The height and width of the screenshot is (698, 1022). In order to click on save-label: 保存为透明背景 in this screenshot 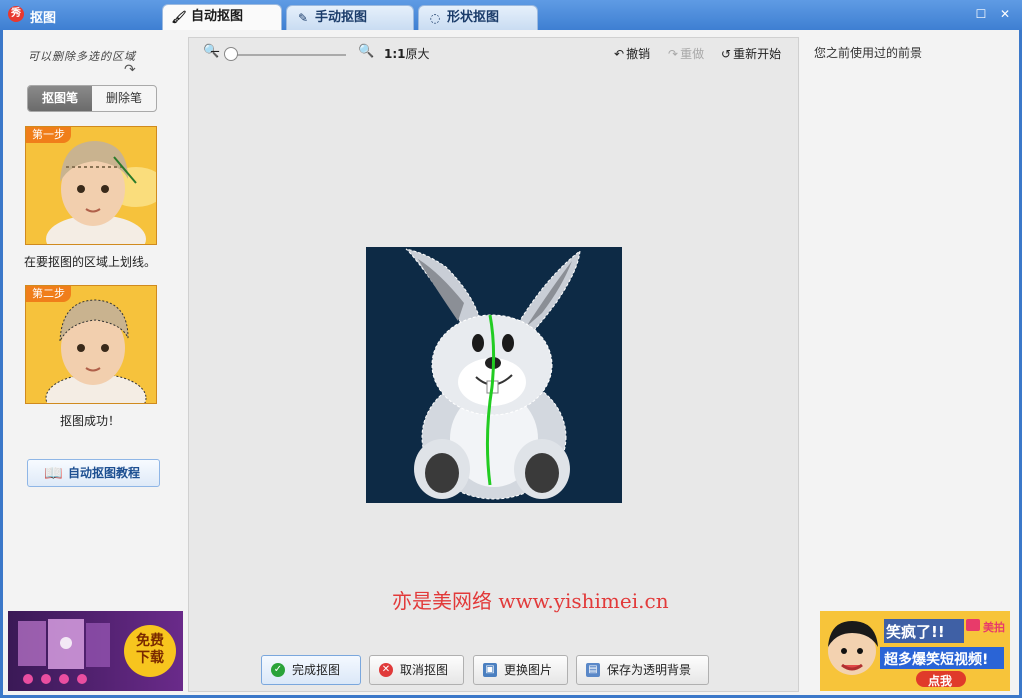, I will do `click(649, 670)`.